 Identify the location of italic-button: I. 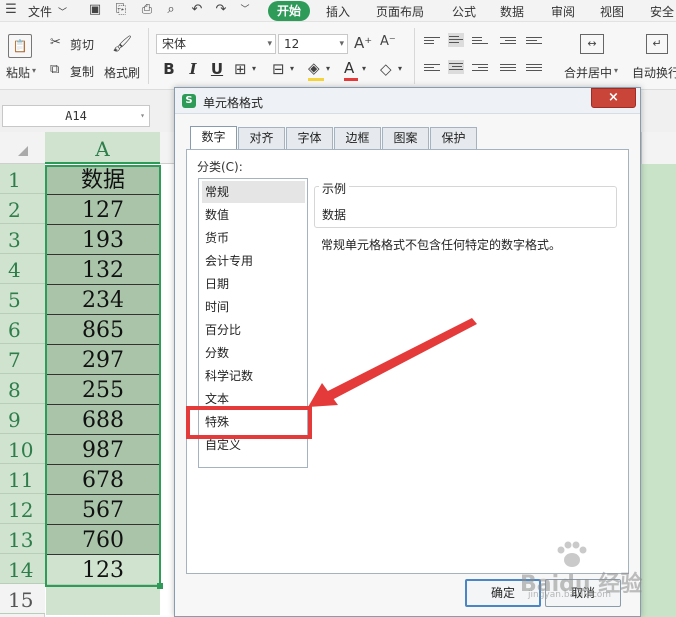
(193, 69).